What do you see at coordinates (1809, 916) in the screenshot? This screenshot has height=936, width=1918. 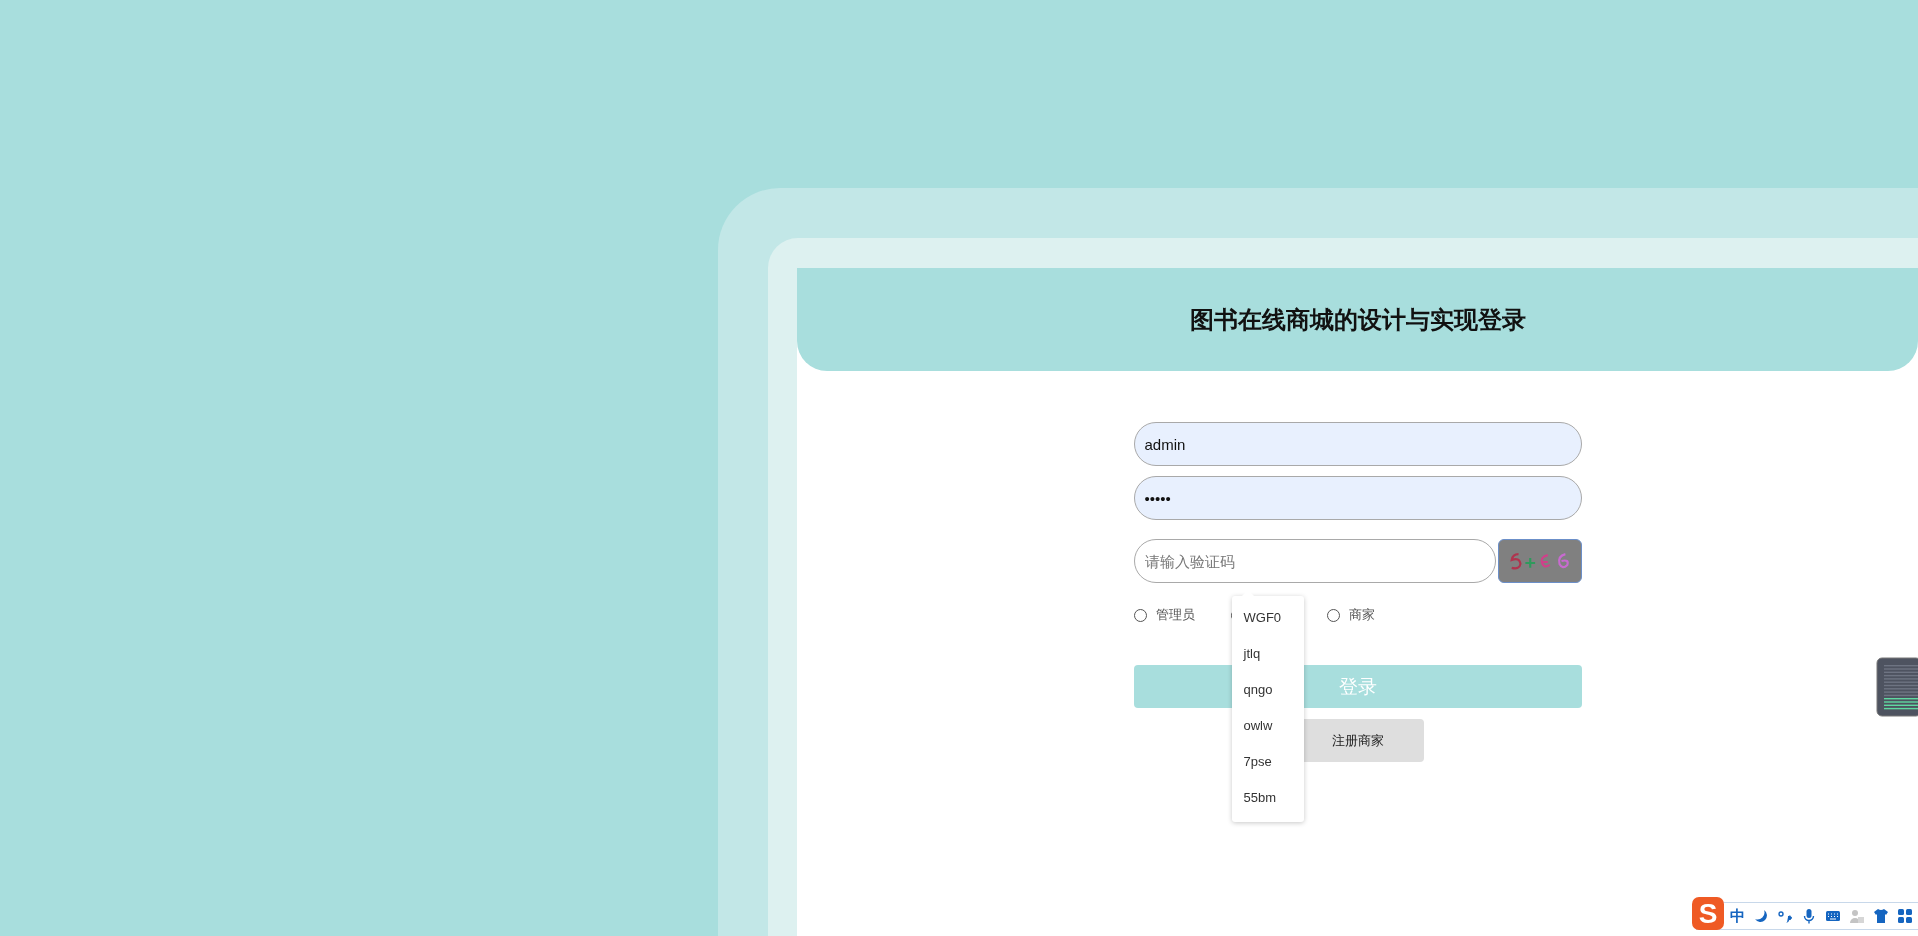 I see `microphone-icon` at bounding box center [1809, 916].